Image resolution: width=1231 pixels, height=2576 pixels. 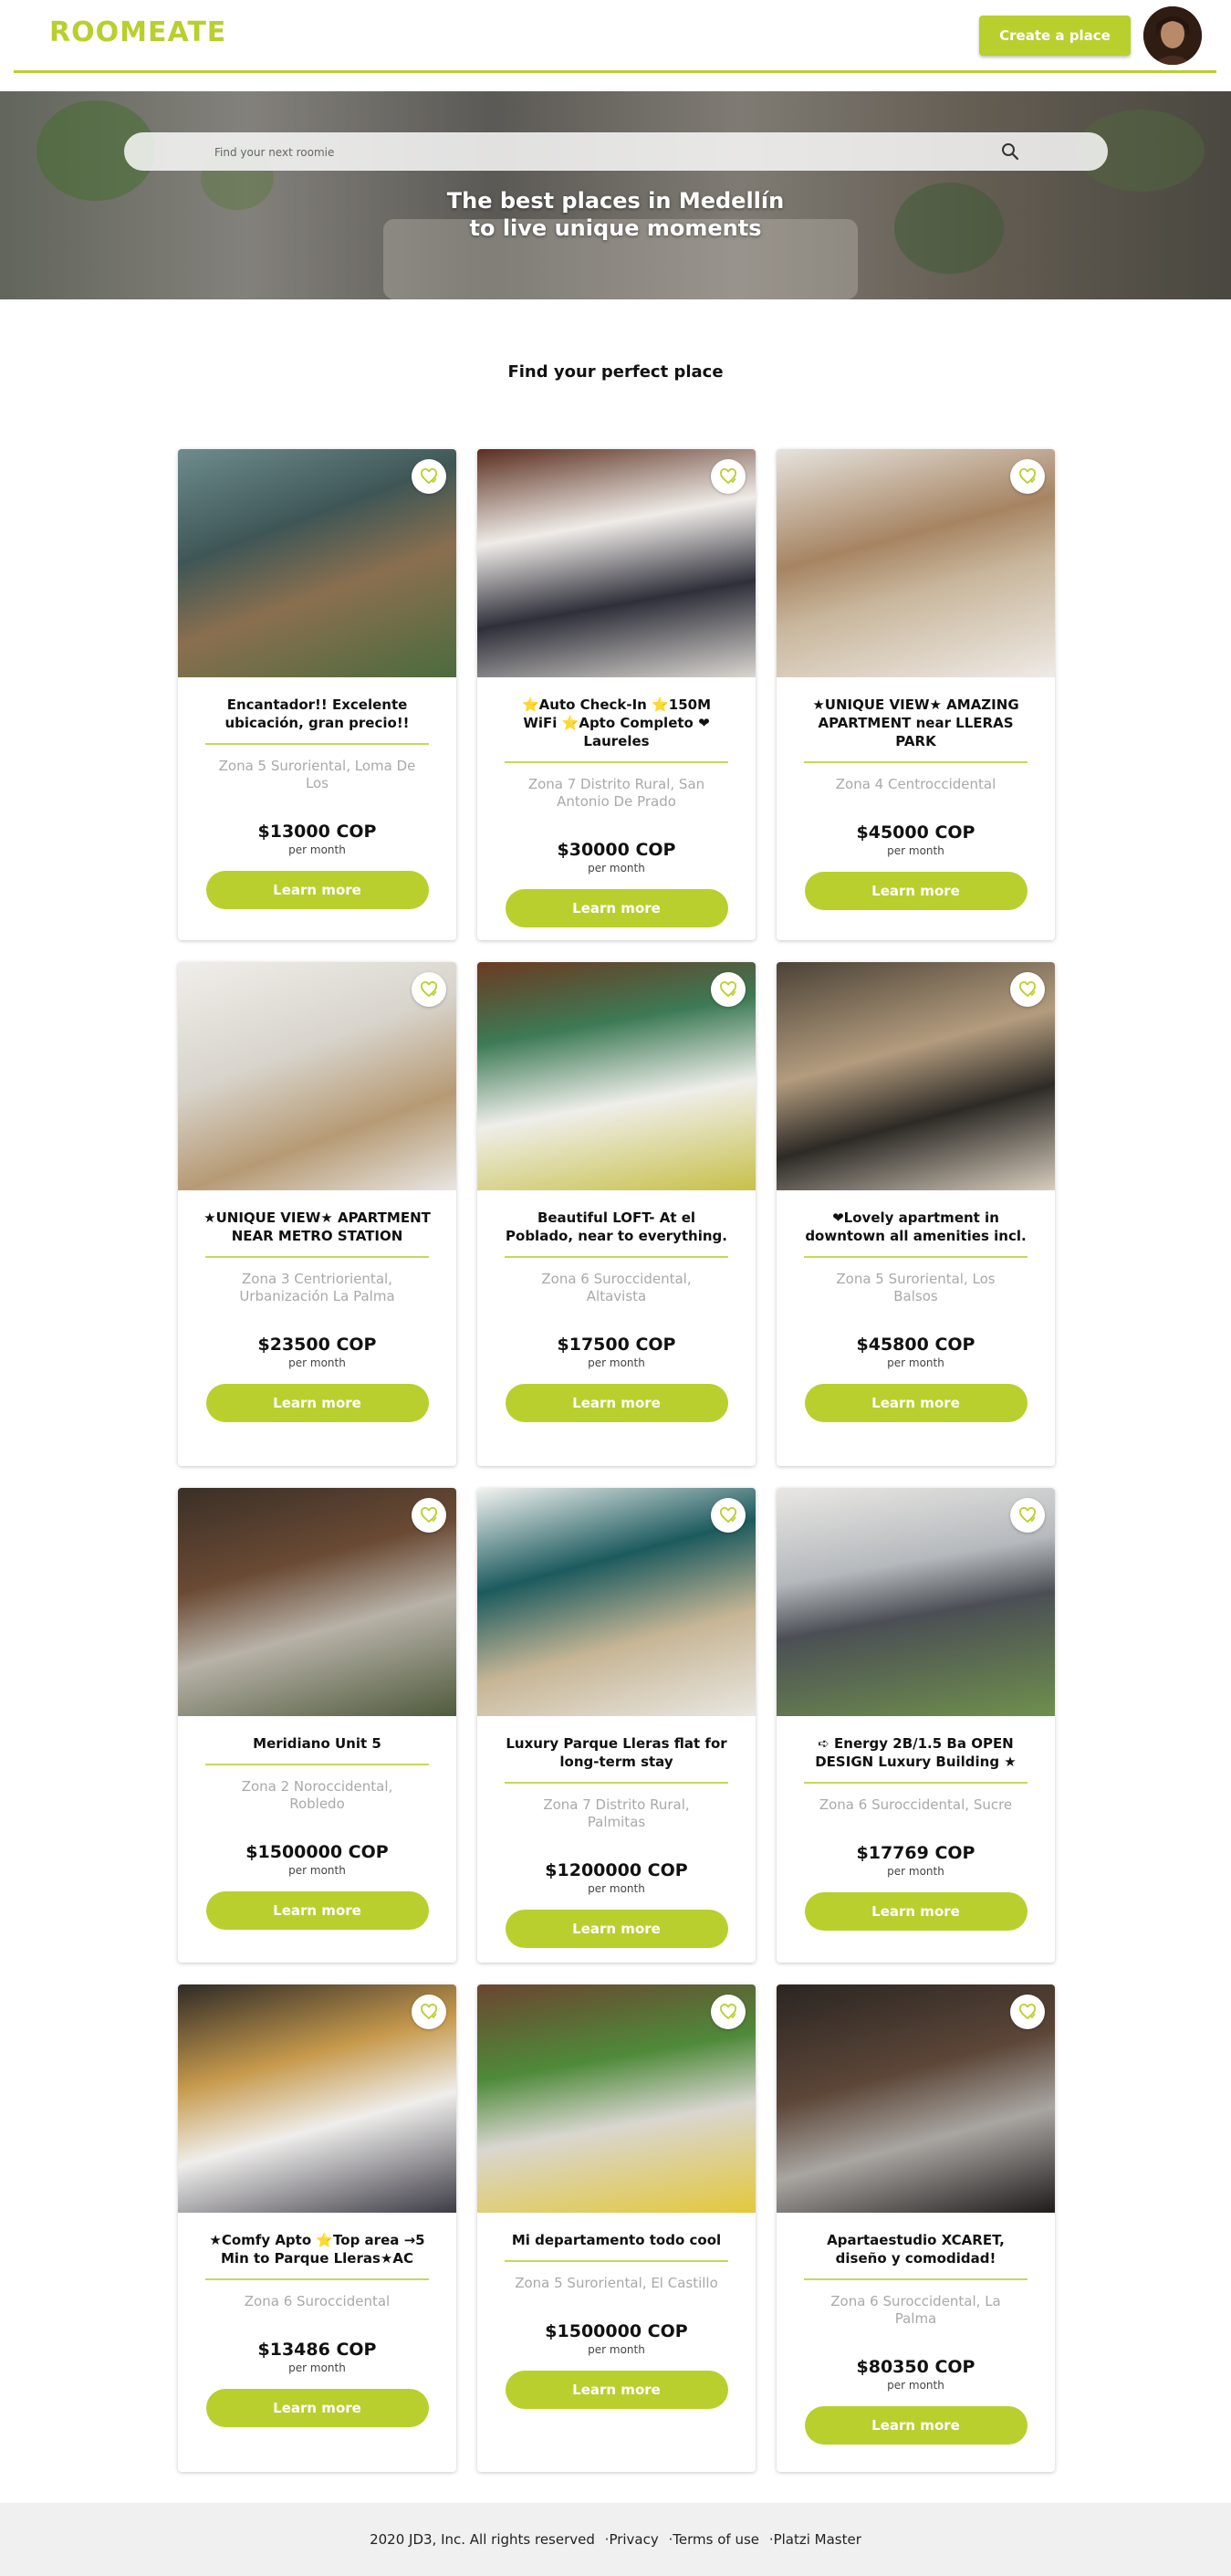 What do you see at coordinates (625, 152) in the screenshot?
I see `search-input` at bounding box center [625, 152].